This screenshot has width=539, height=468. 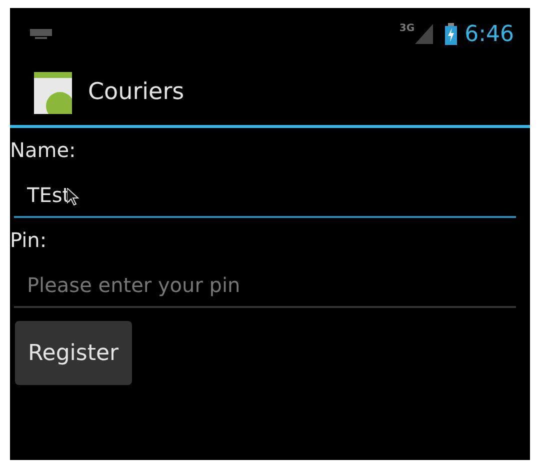 I want to click on network-label: 3G, so click(x=407, y=29).